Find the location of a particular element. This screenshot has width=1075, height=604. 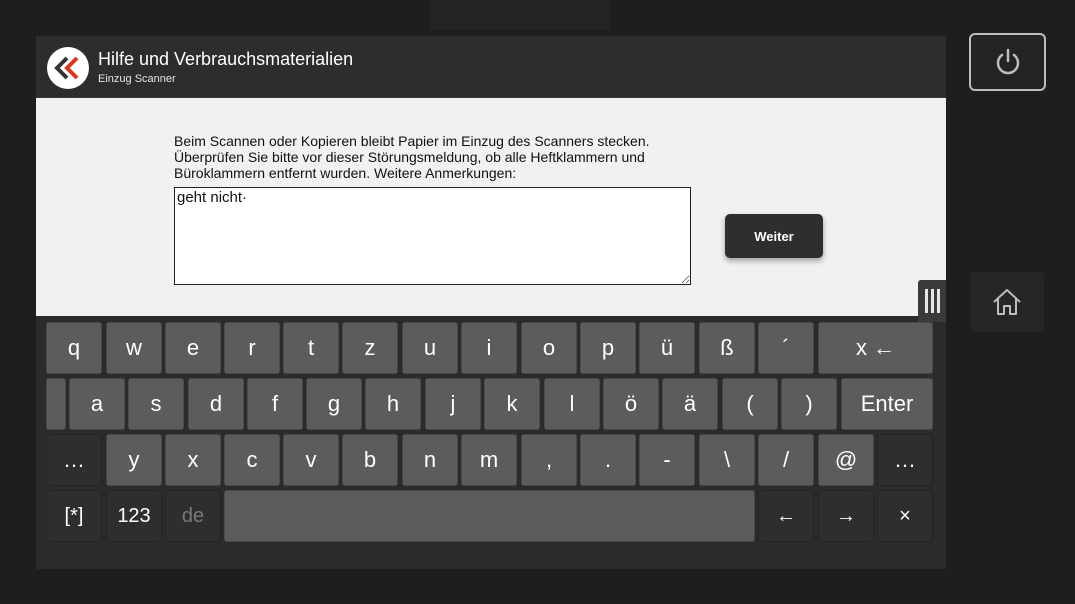

home-button is located at coordinates (1007, 302).